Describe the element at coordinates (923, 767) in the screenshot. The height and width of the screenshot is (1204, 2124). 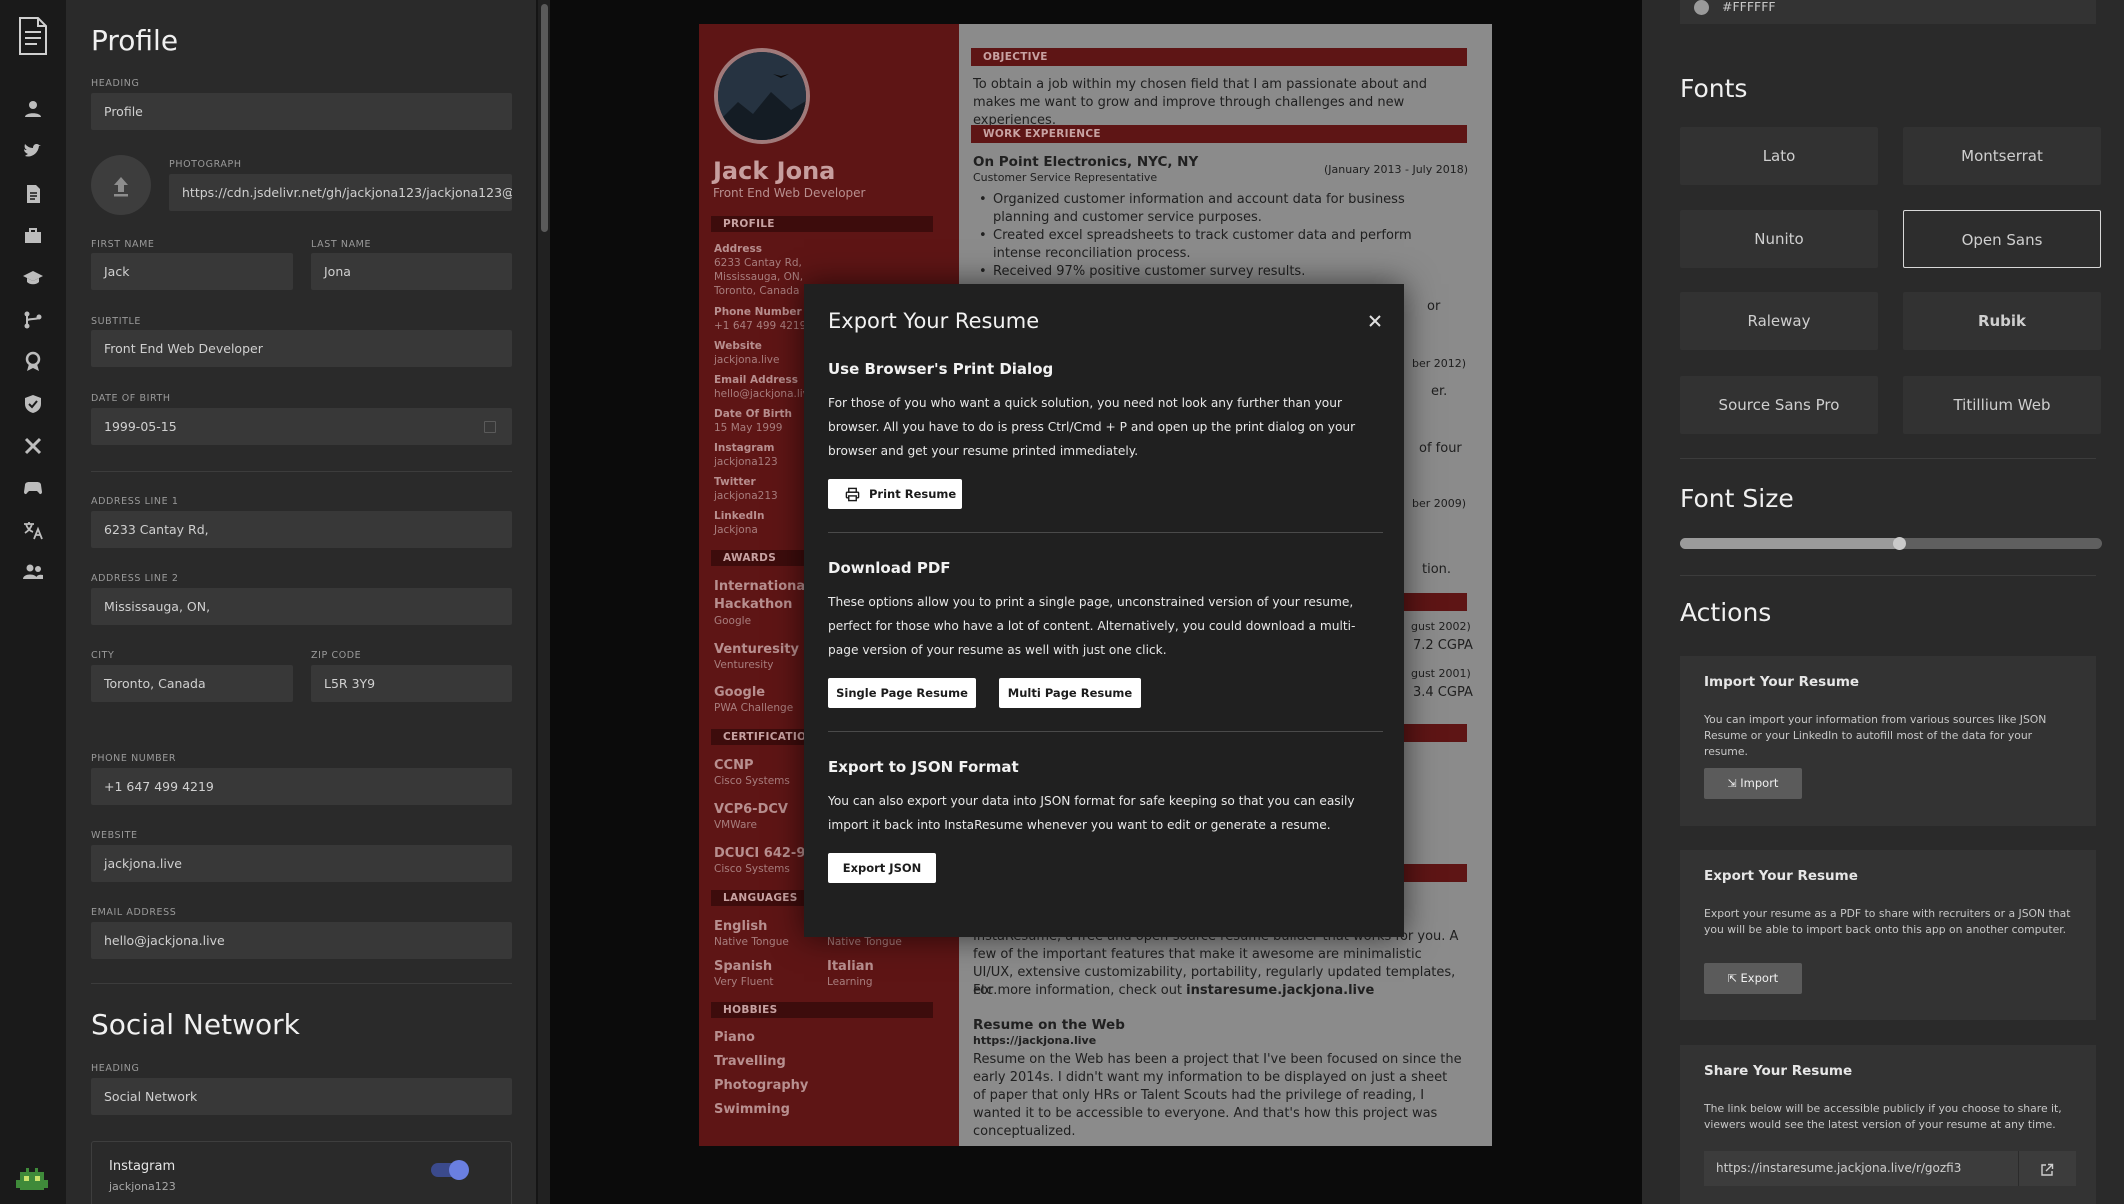
I see `json-section-title: Export to JSON Format` at that location.